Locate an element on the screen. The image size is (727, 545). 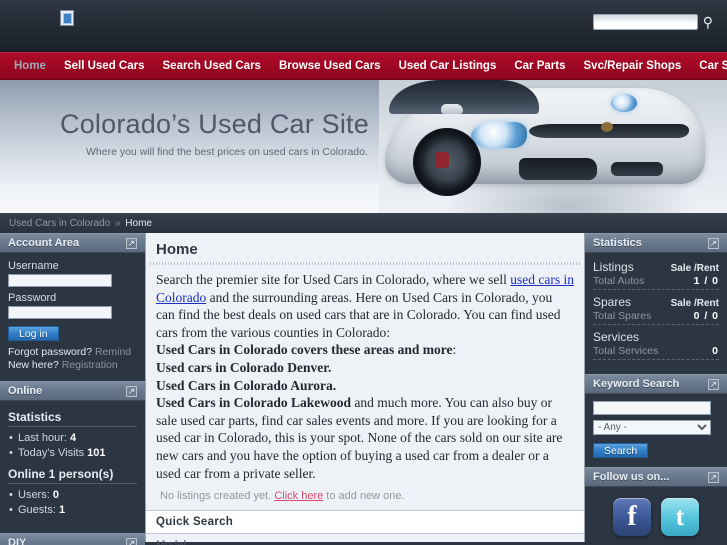
facebook-glyph: f is located at coordinates (632, 516).